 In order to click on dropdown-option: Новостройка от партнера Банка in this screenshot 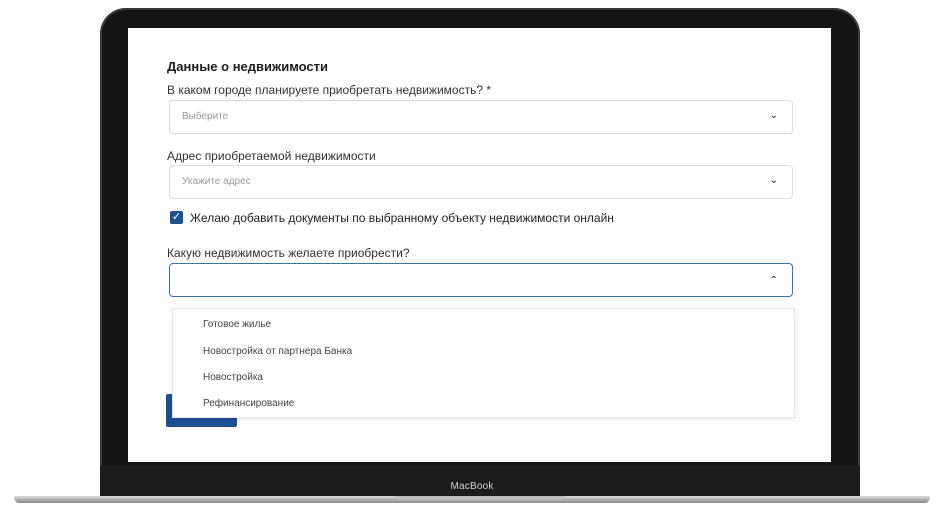, I will do `click(277, 351)`.